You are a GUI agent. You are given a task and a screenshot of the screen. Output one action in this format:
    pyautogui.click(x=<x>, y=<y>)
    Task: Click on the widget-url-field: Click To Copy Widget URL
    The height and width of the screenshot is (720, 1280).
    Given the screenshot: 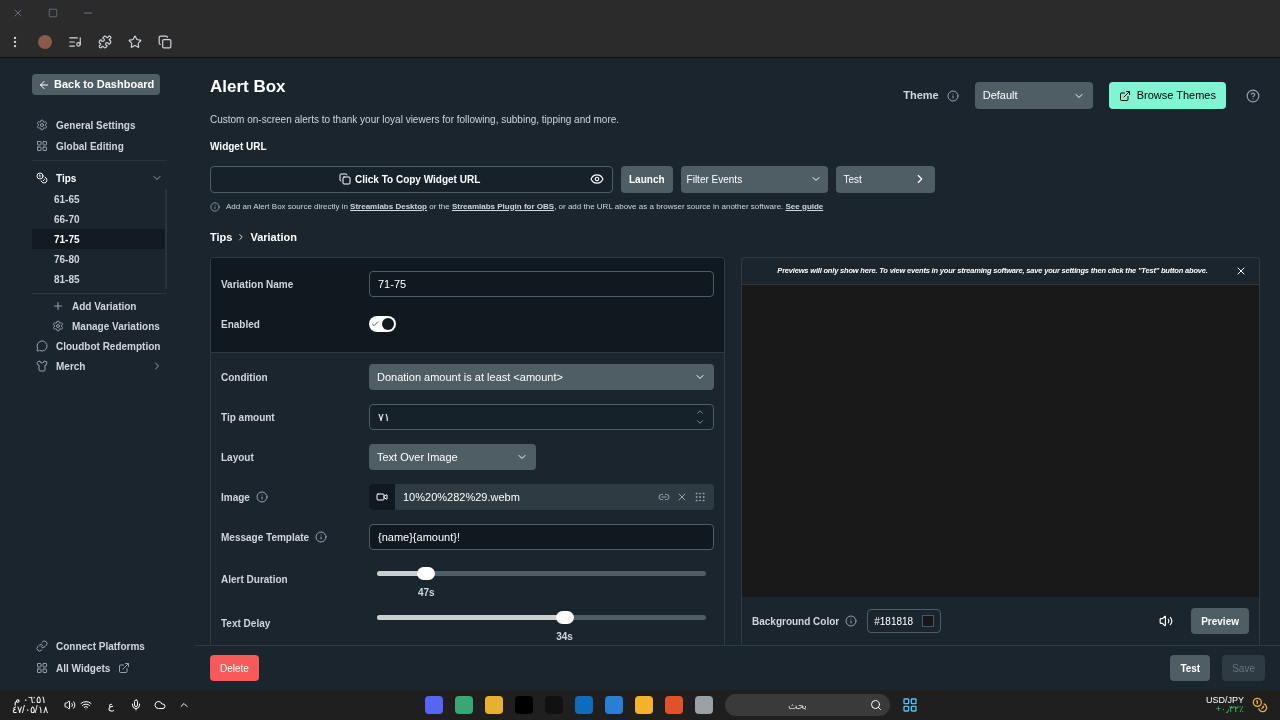 What is the action you would take?
    pyautogui.click(x=411, y=179)
    